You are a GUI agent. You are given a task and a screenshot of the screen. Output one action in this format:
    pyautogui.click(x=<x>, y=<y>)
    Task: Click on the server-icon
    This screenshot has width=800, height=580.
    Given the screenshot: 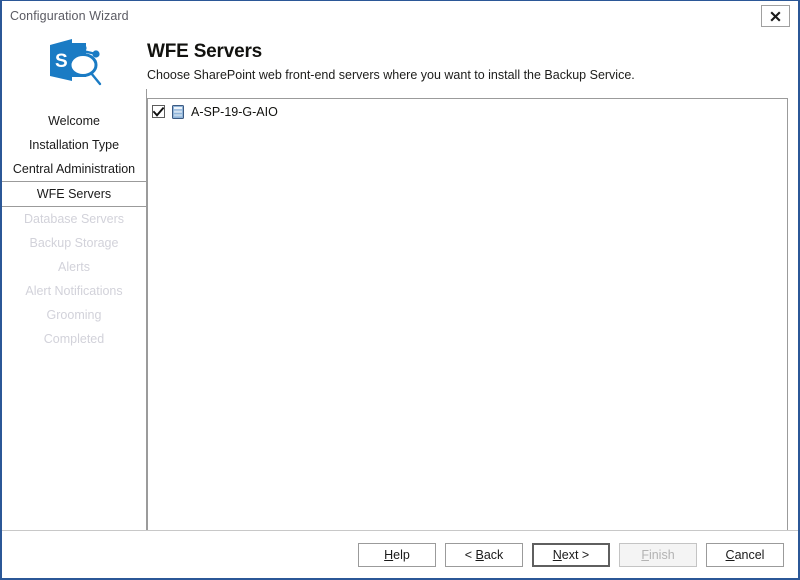 What is the action you would take?
    pyautogui.click(x=178, y=112)
    